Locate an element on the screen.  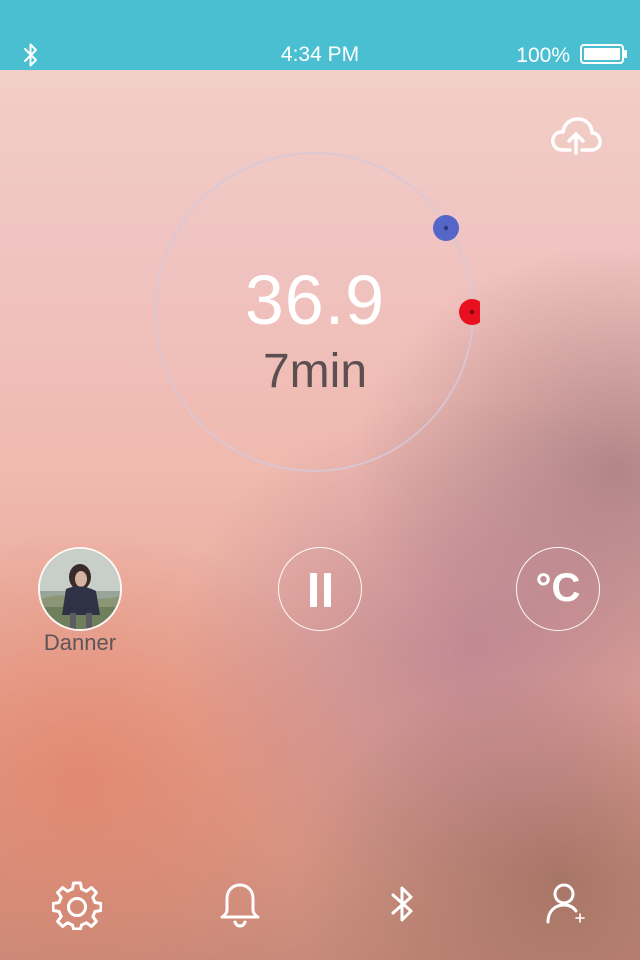
battery-full-icon is located at coordinates (603, 54).